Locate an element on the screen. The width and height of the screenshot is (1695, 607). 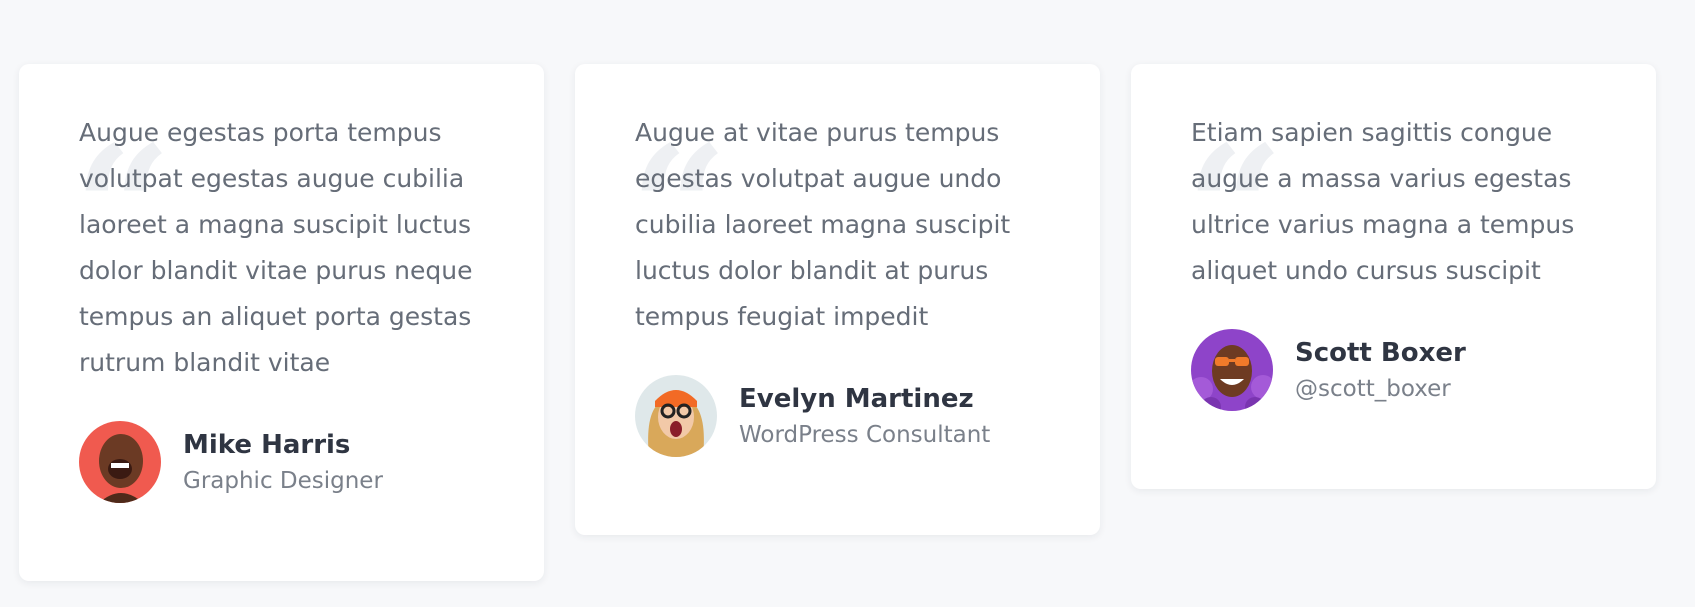
author-role: Graphic Designer is located at coordinates (283, 480).